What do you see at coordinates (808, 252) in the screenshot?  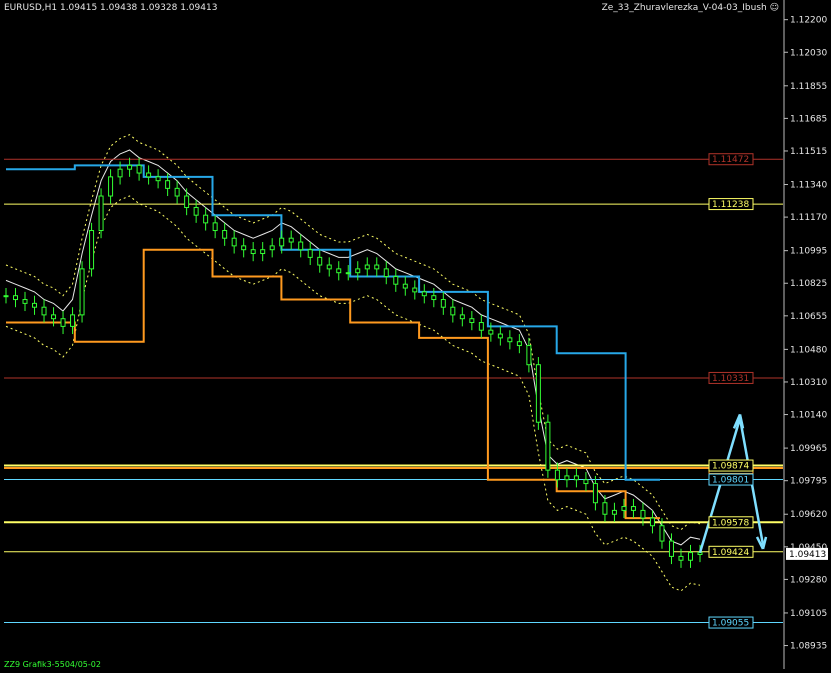 I see `y-tick-label: 1.10995` at bounding box center [808, 252].